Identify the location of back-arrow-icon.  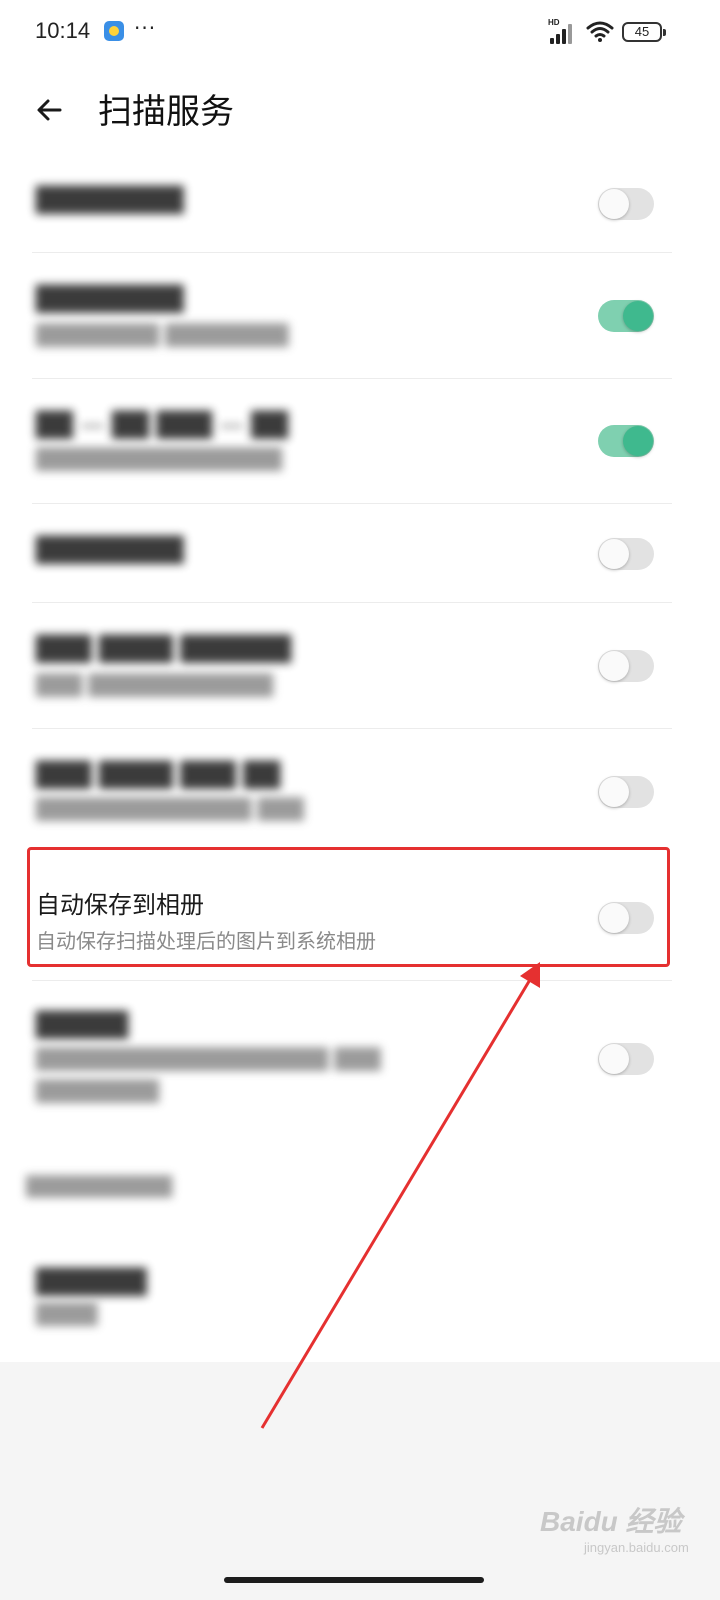
(50, 110).